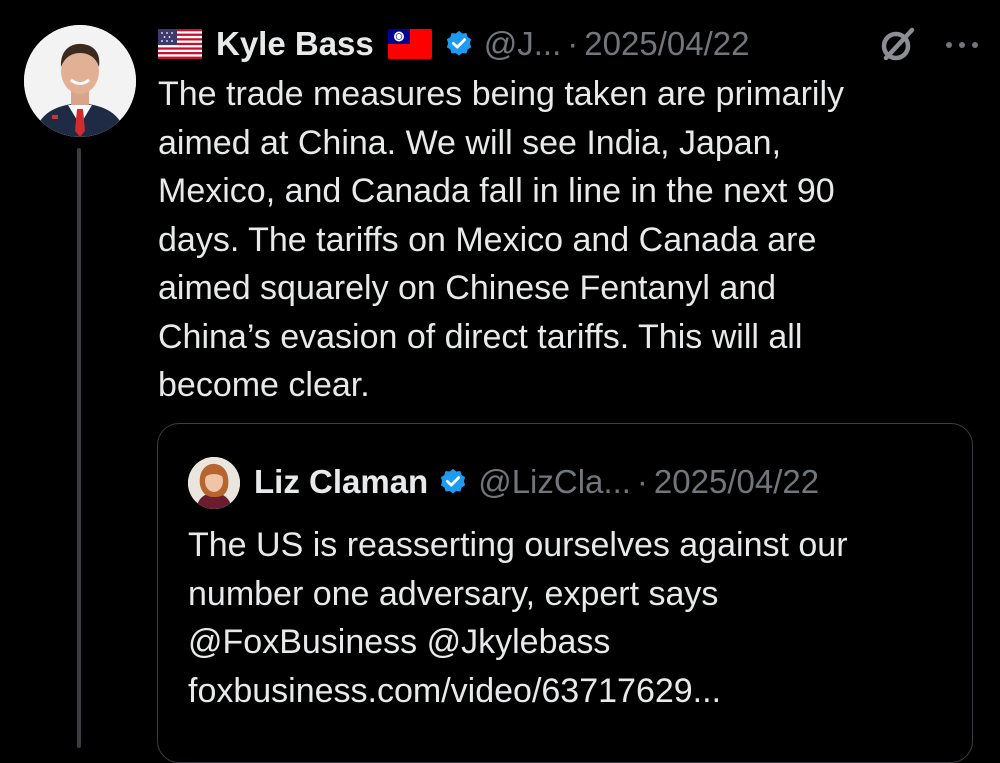 This screenshot has height=763, width=1000. I want to click on tweet-header: Kyle Bass @J... · 2025/04/22, so click(569, 44).